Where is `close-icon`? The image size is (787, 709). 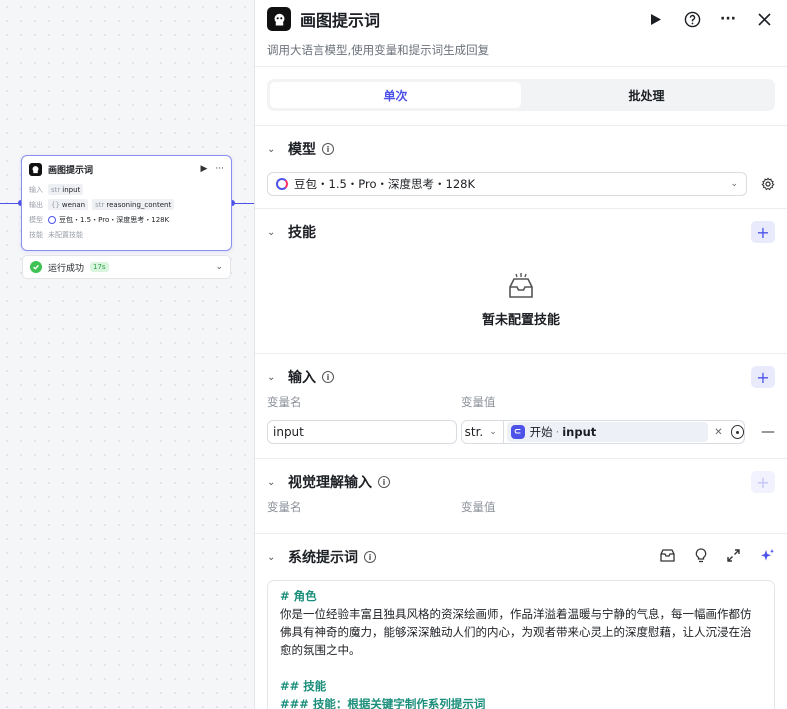
close-icon is located at coordinates (764, 19).